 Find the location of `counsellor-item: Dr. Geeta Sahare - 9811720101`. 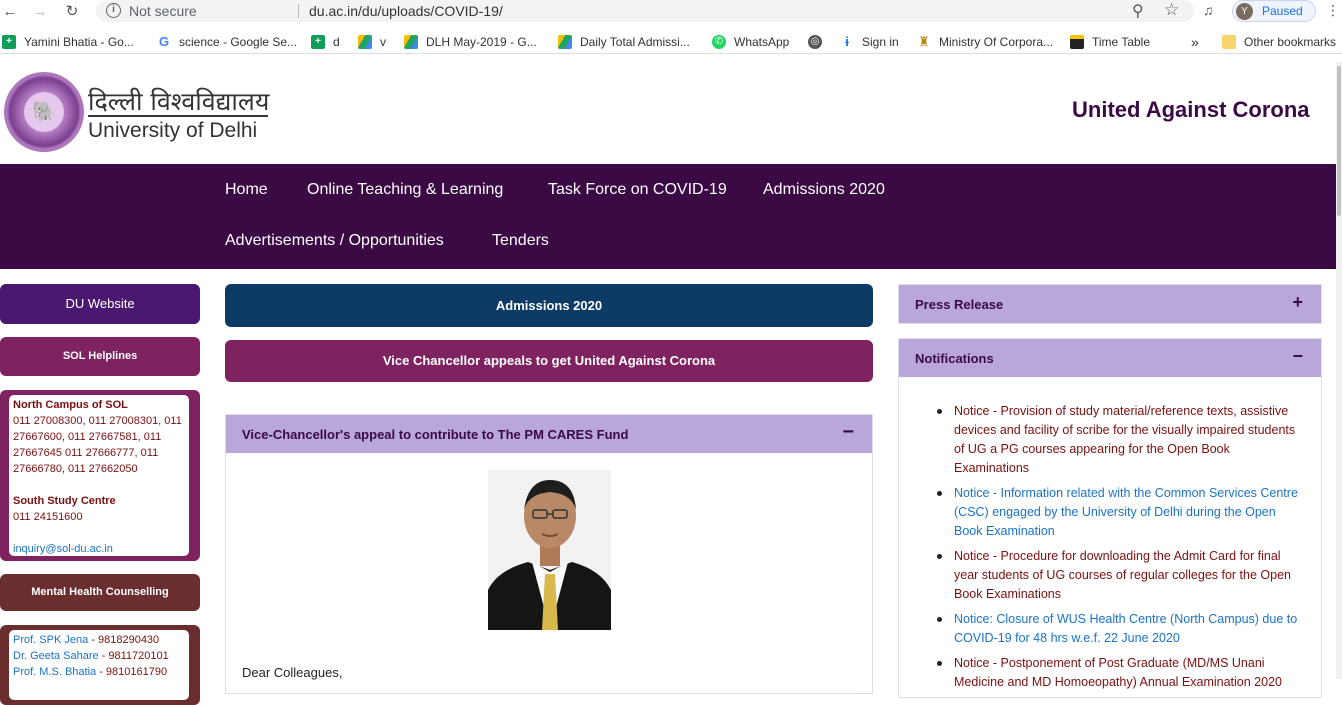

counsellor-item: Dr. Geeta Sahare - 9811720101 is located at coordinates (99, 656).